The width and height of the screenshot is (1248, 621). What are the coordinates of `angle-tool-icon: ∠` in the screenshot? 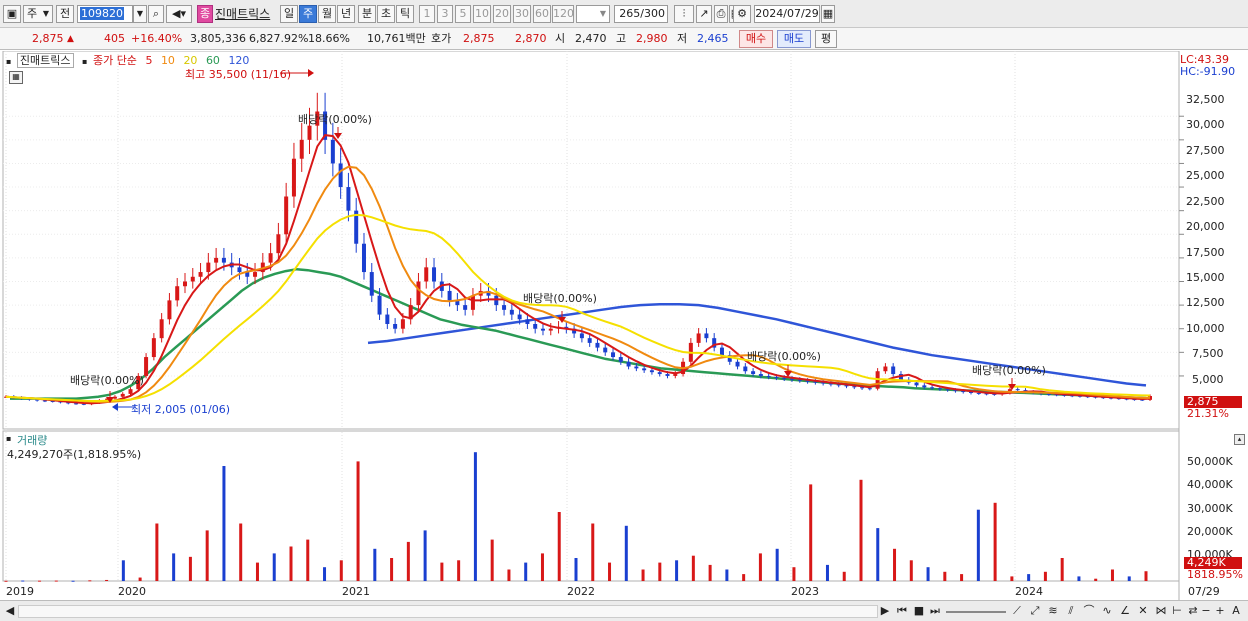 It's located at (1125, 610).